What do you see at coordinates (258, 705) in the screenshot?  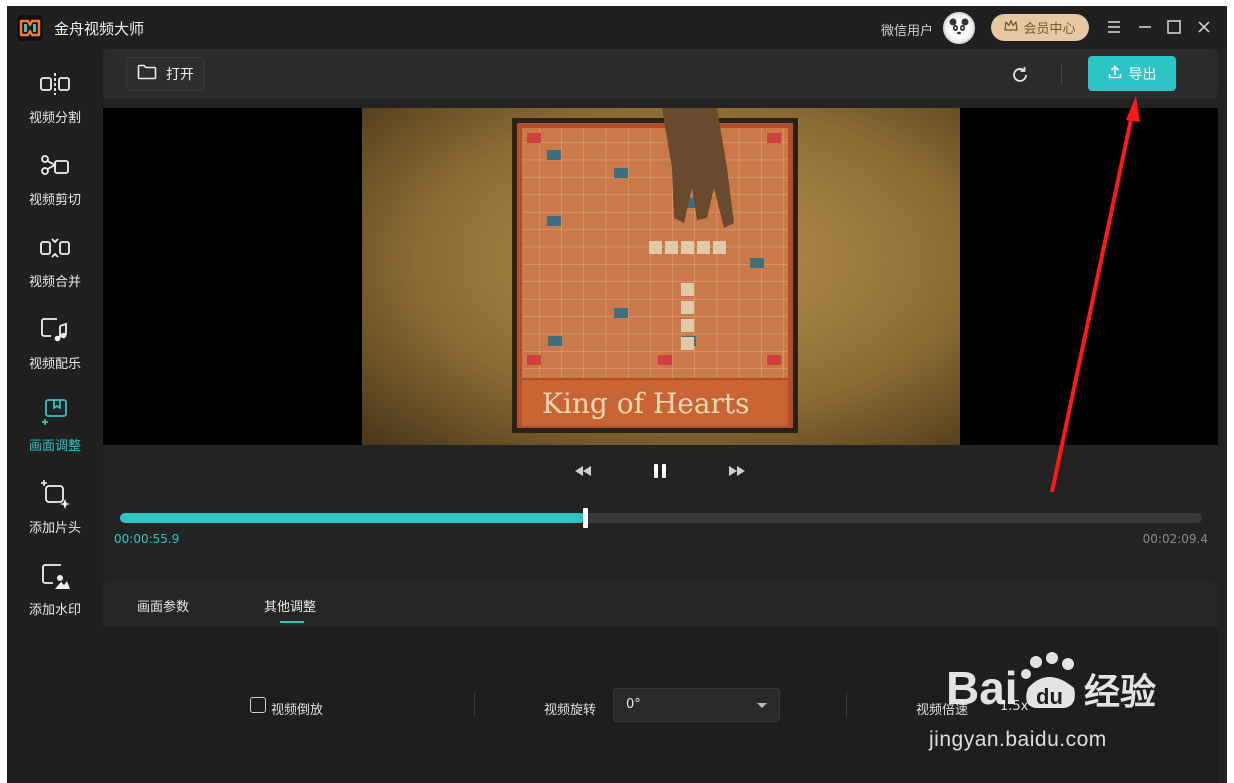 I see `reverse-checkbox` at bounding box center [258, 705].